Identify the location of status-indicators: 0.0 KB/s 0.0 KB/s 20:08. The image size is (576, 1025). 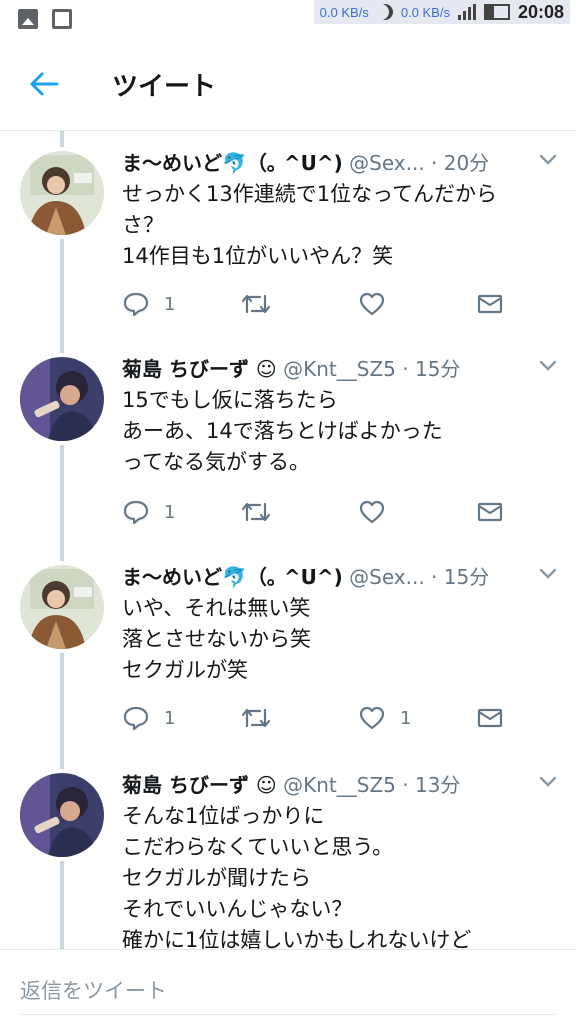
(441, 12).